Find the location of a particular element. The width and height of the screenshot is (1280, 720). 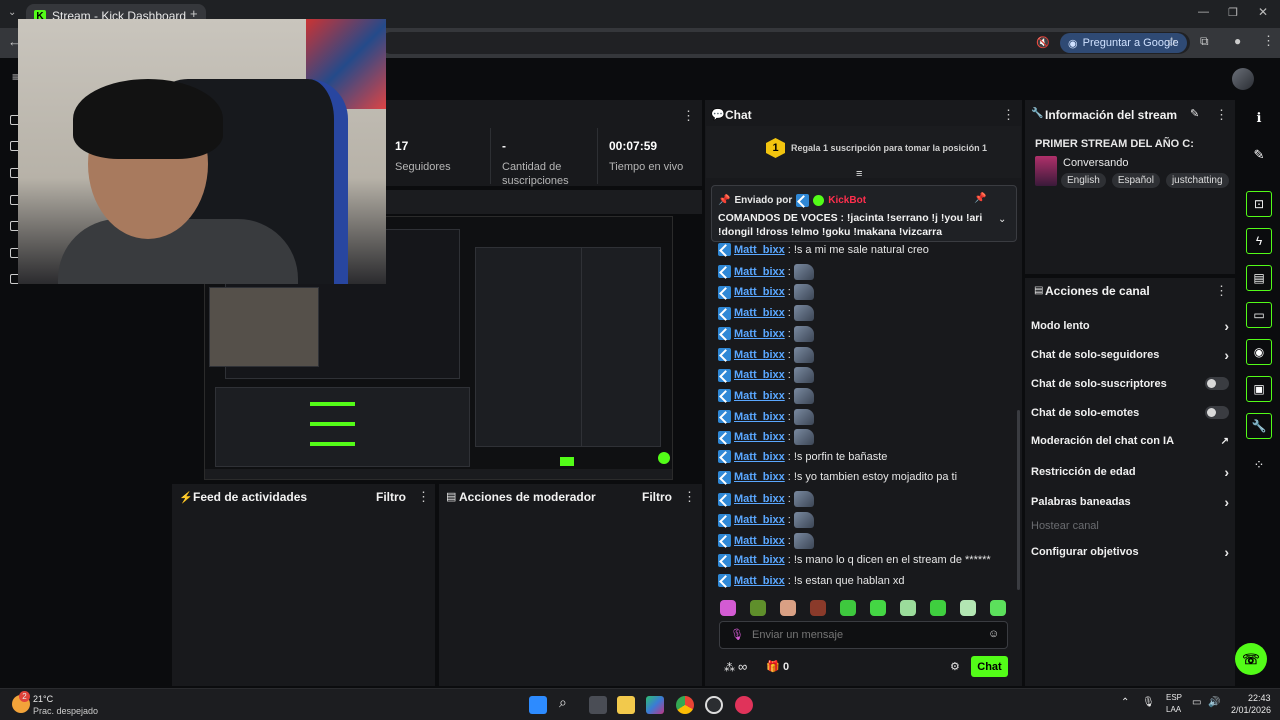

chat-menu-icon: ⋮ is located at coordinates (1008, 115).